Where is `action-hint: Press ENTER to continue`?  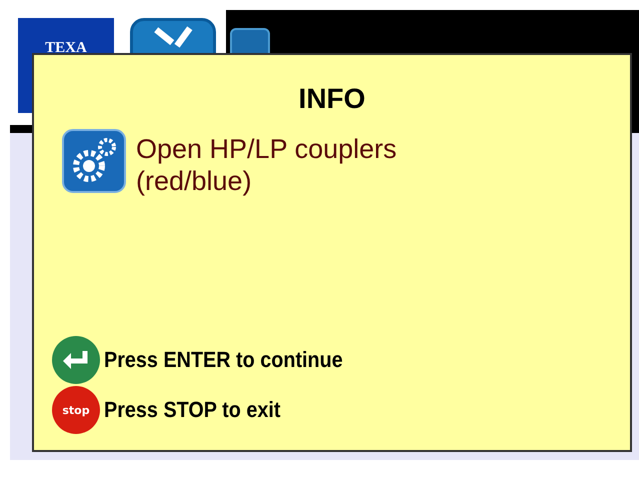 action-hint: Press ENTER to continue is located at coordinates (223, 360).